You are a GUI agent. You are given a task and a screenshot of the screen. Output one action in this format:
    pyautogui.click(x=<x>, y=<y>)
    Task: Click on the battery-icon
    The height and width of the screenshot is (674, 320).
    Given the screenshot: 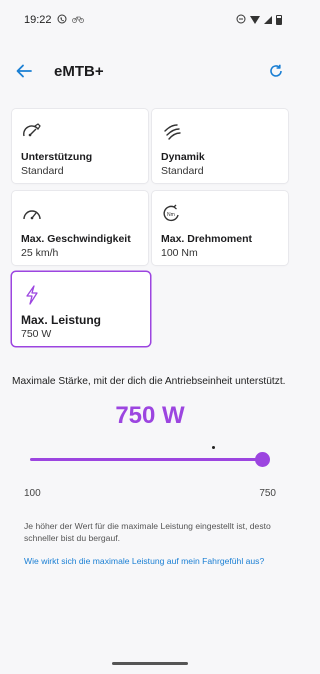 What is the action you would take?
    pyautogui.click(x=279, y=20)
    